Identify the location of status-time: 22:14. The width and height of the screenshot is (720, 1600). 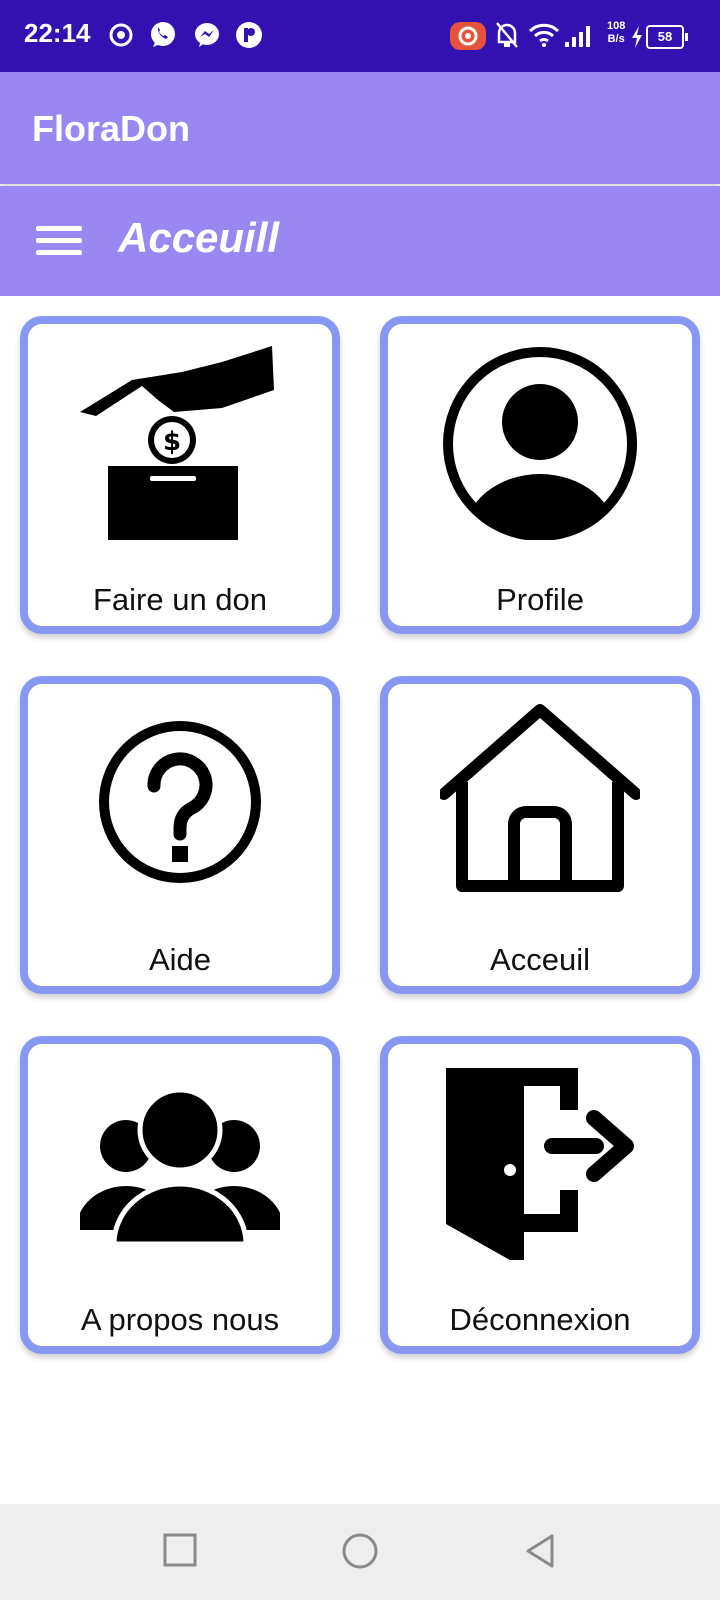
(57, 33).